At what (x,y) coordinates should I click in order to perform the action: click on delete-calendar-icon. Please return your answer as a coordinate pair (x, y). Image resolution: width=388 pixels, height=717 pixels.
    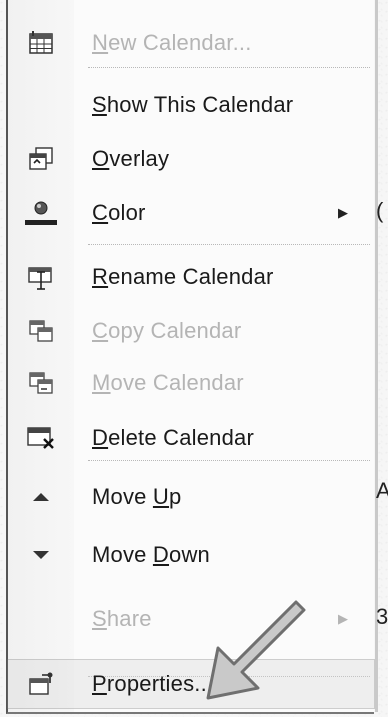
    Looking at the image, I should click on (41, 438).